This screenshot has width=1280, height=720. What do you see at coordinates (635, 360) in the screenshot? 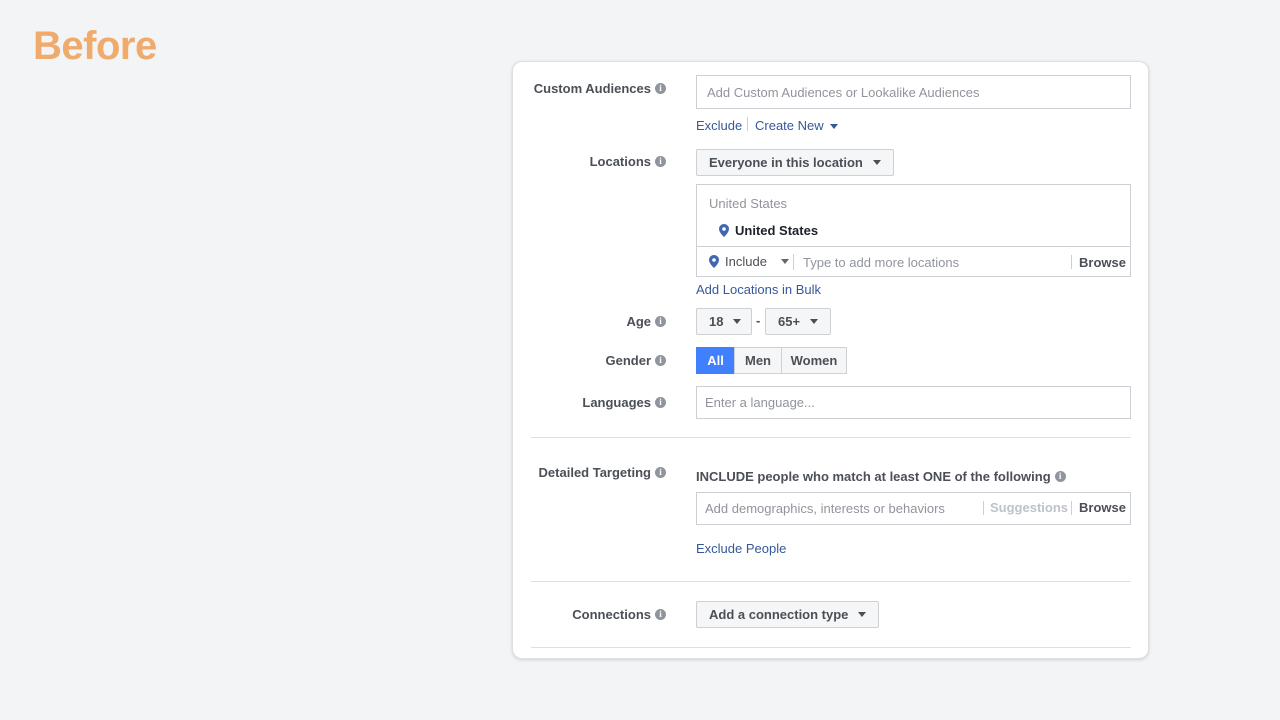
I see `gender-label: Gender i` at bounding box center [635, 360].